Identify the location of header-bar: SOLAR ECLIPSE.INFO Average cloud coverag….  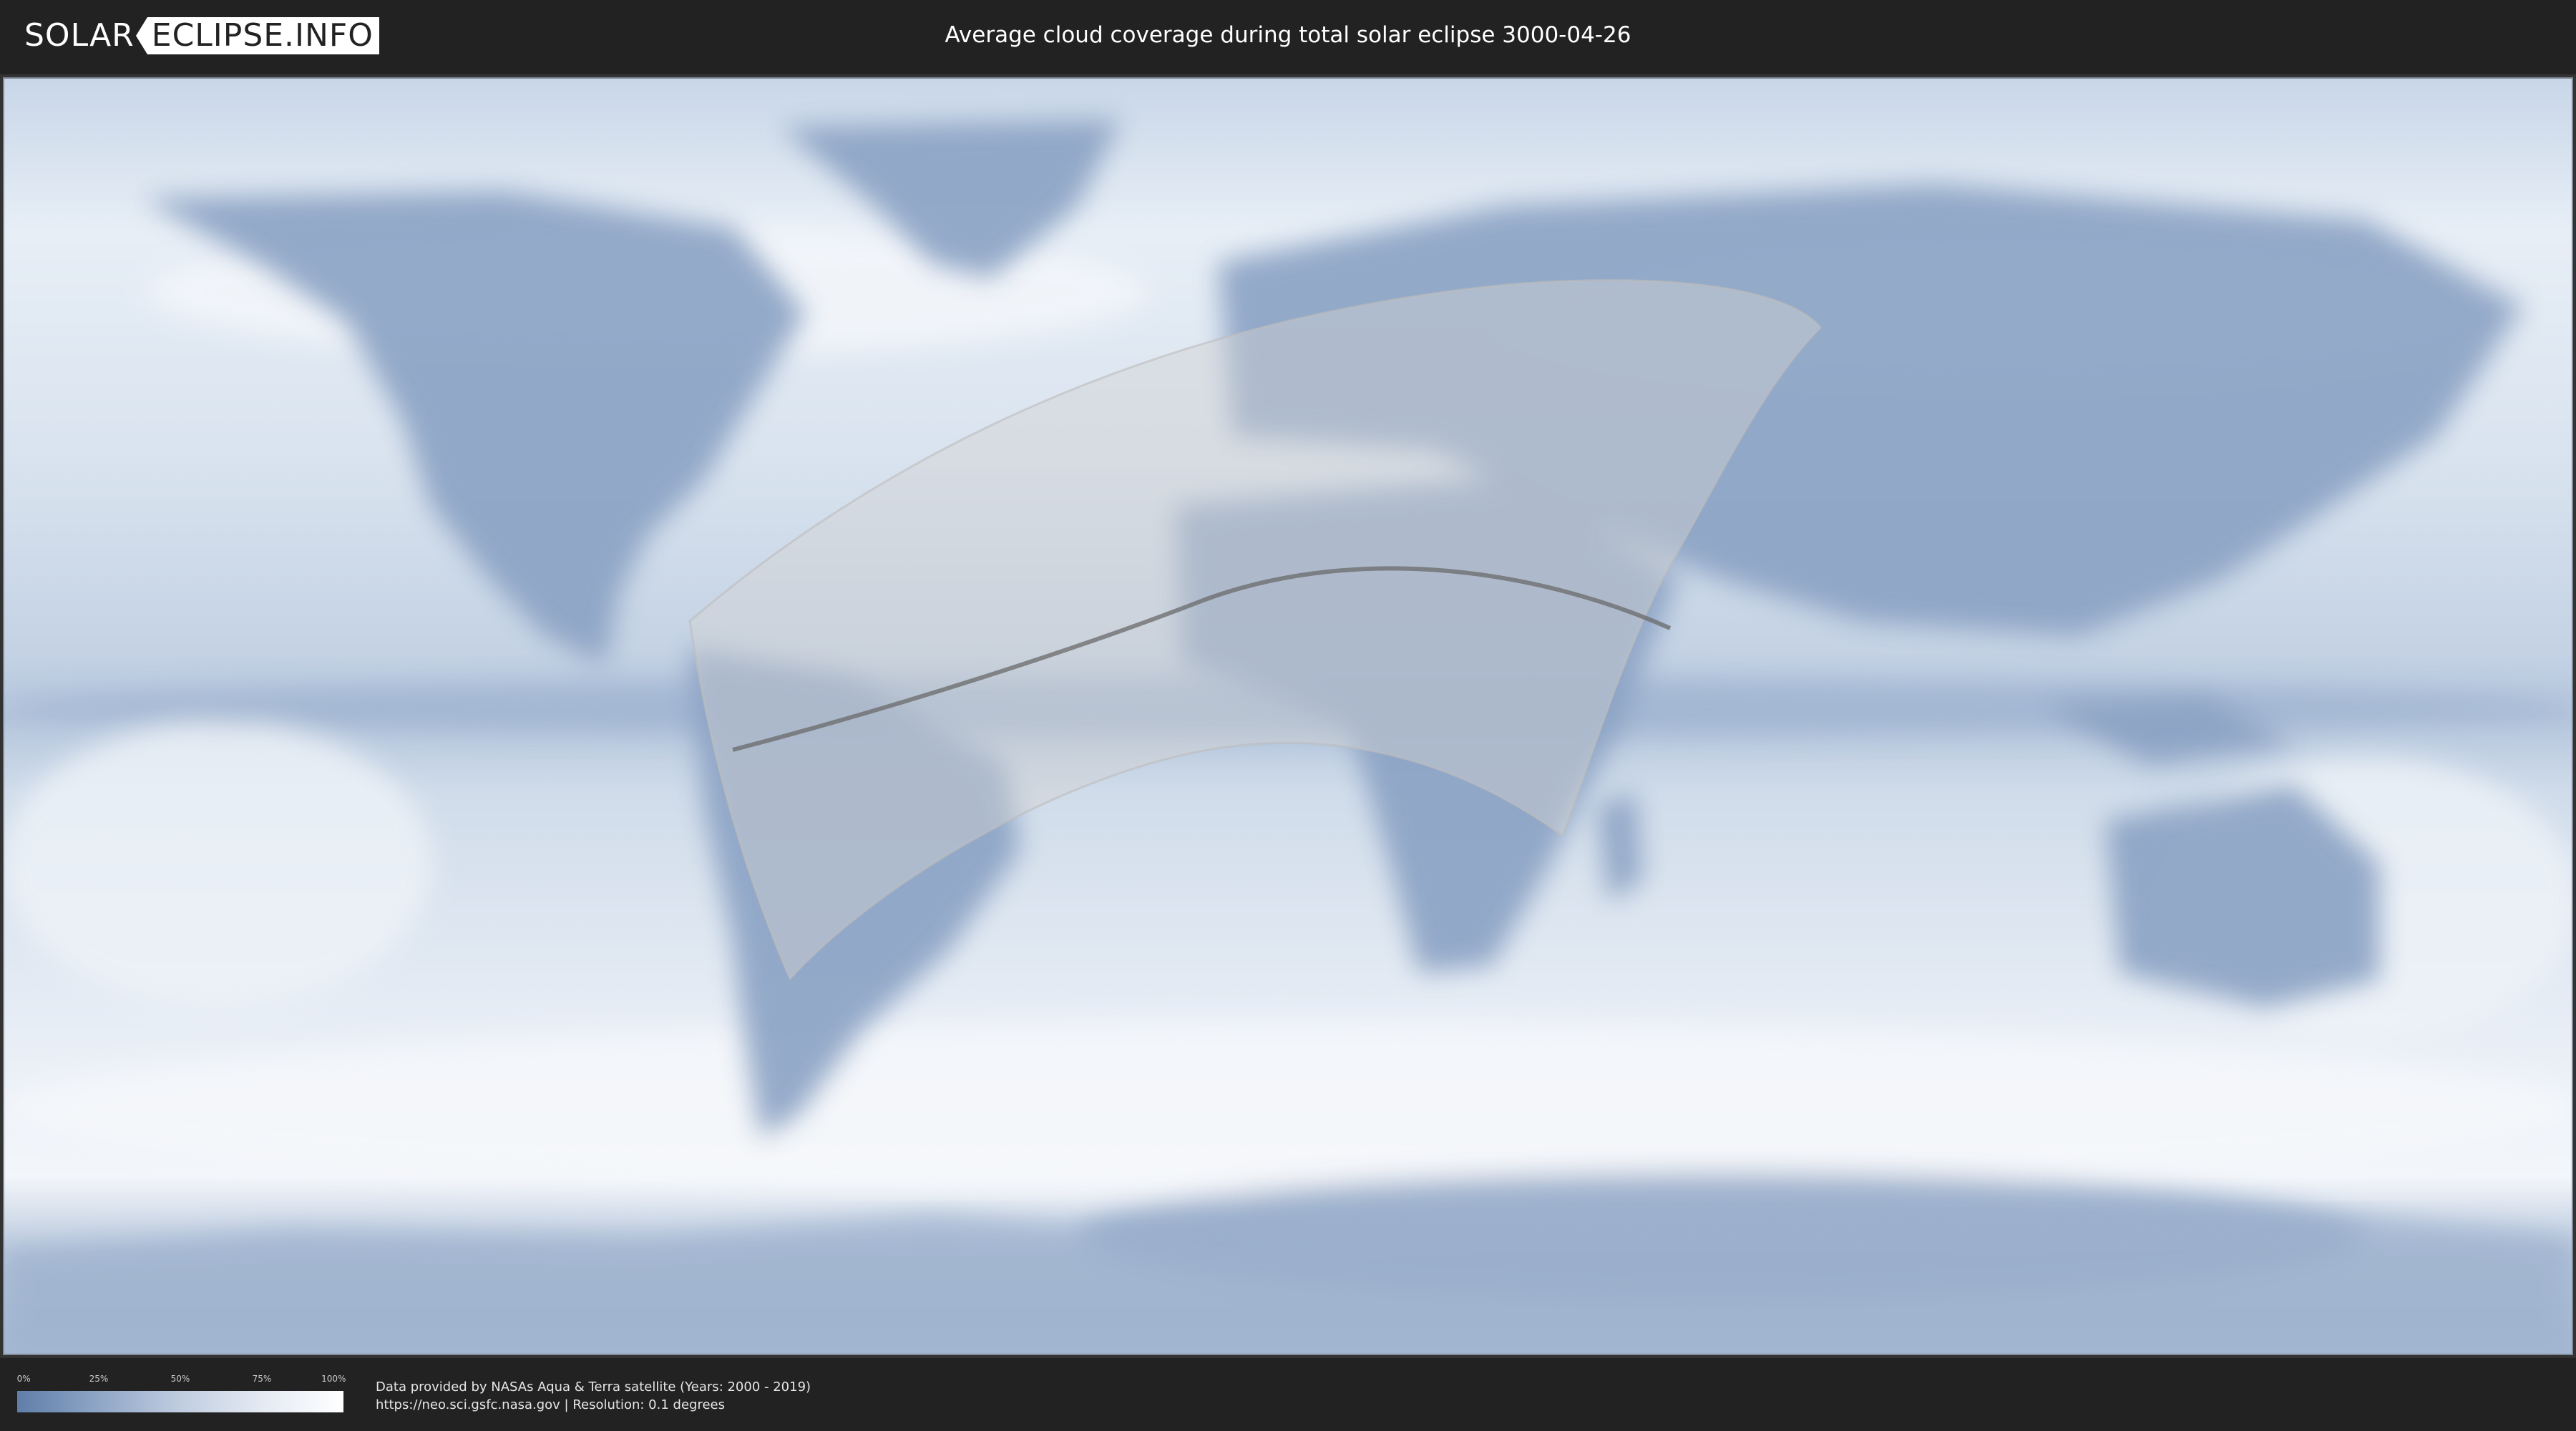
(1288, 36).